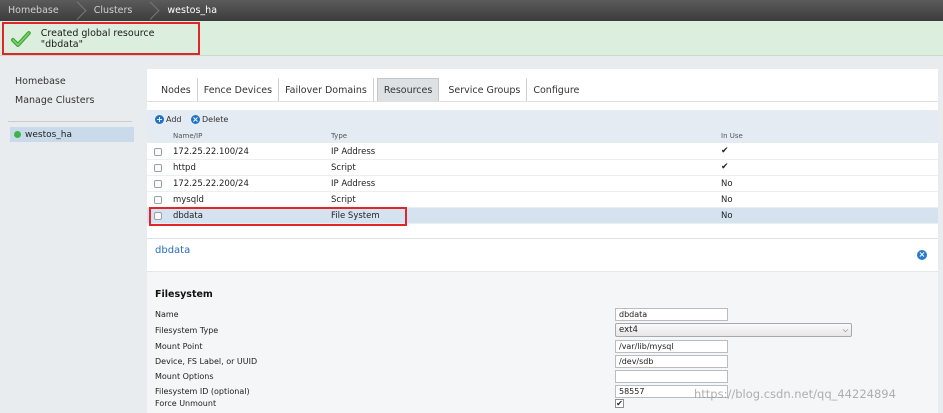 The width and height of the screenshot is (943, 413). I want to click on breadcrumb-label: westos_ha, so click(192, 10).